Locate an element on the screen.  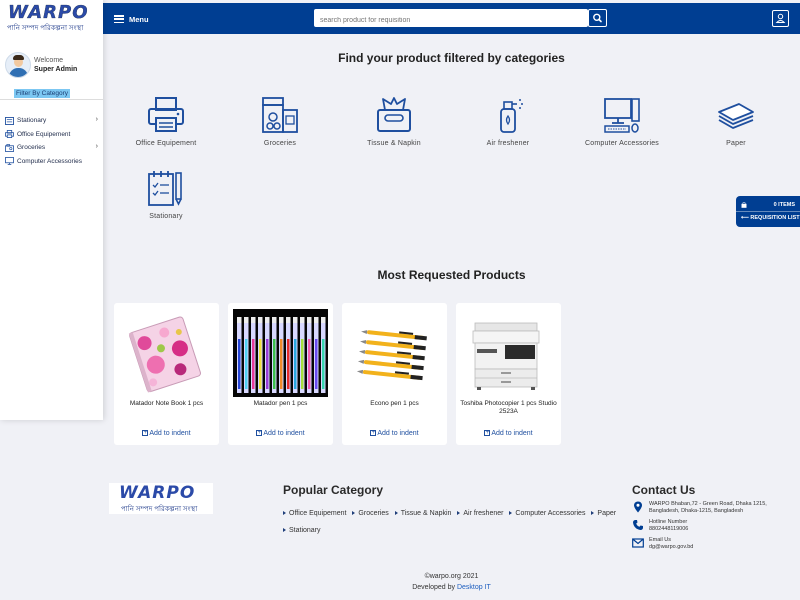
tissue-box-icon is located at coordinates (394, 114).